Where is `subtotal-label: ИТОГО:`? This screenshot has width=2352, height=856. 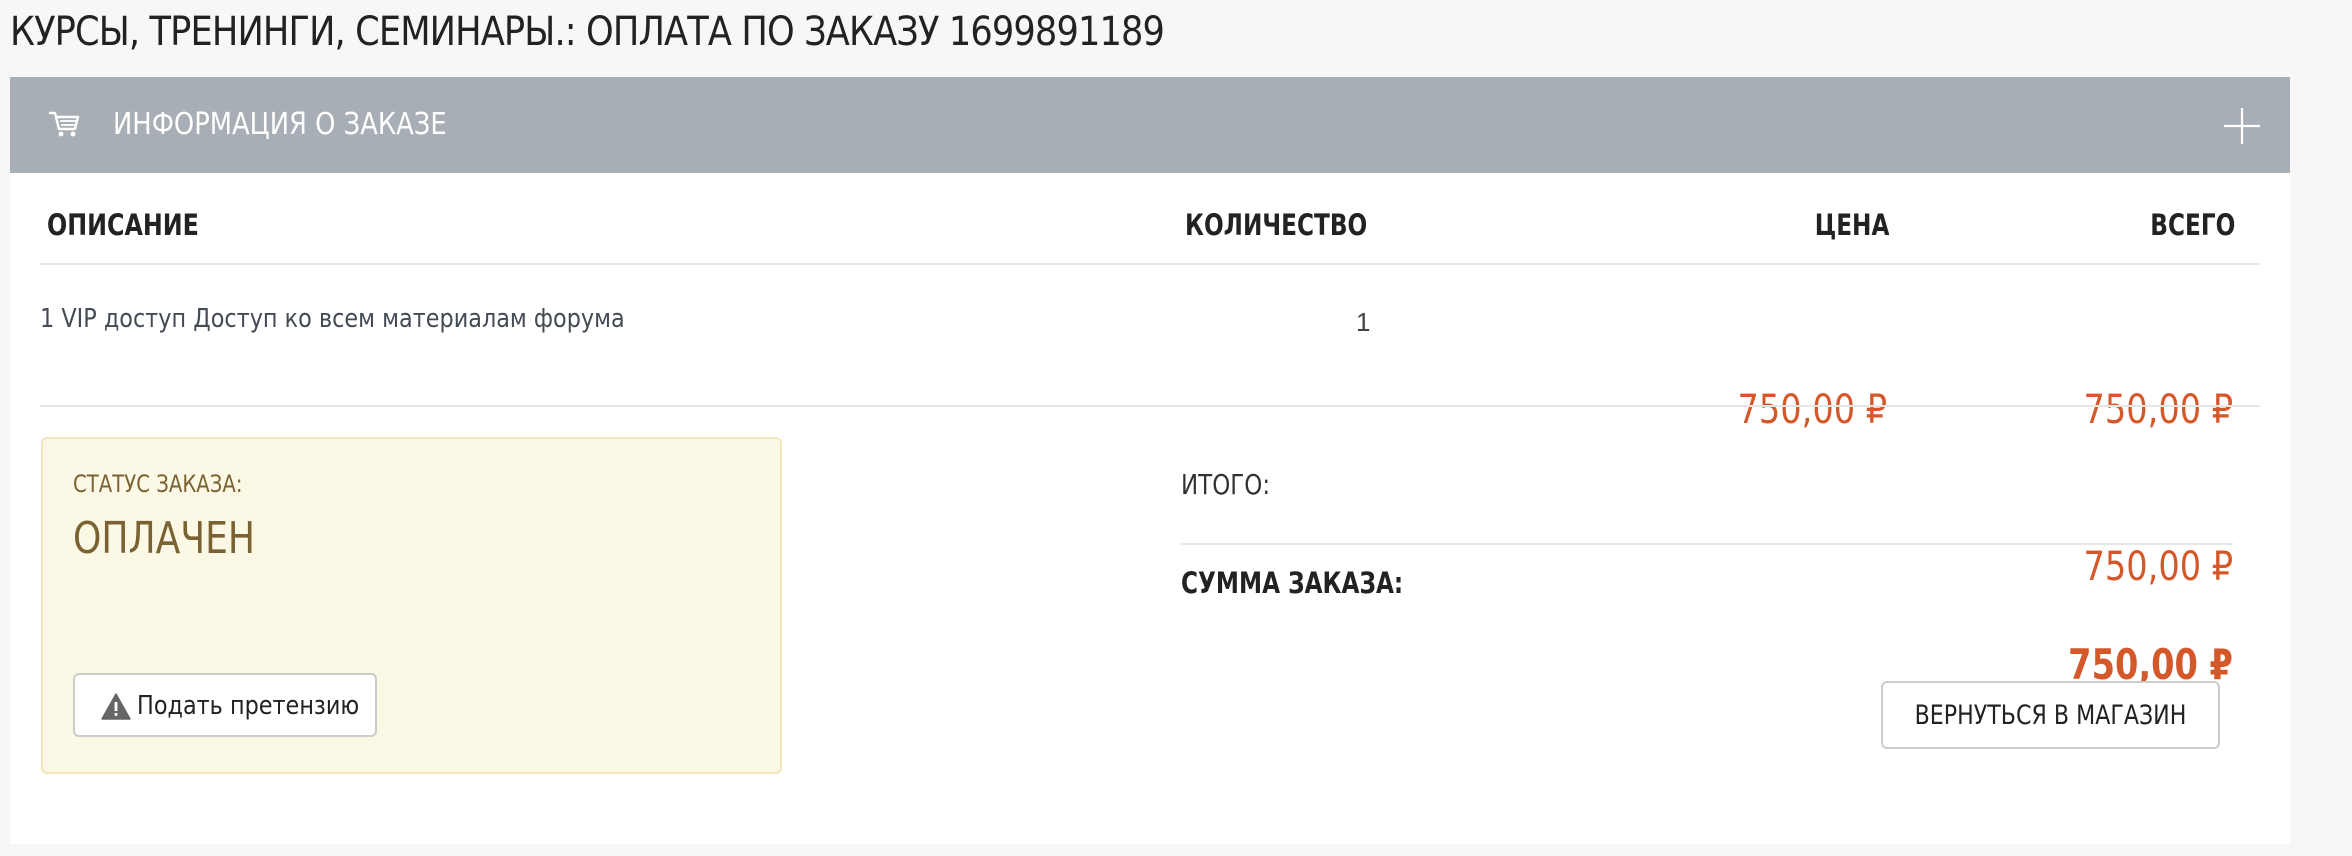
subtotal-label: ИТОГО: is located at coordinates (1226, 484).